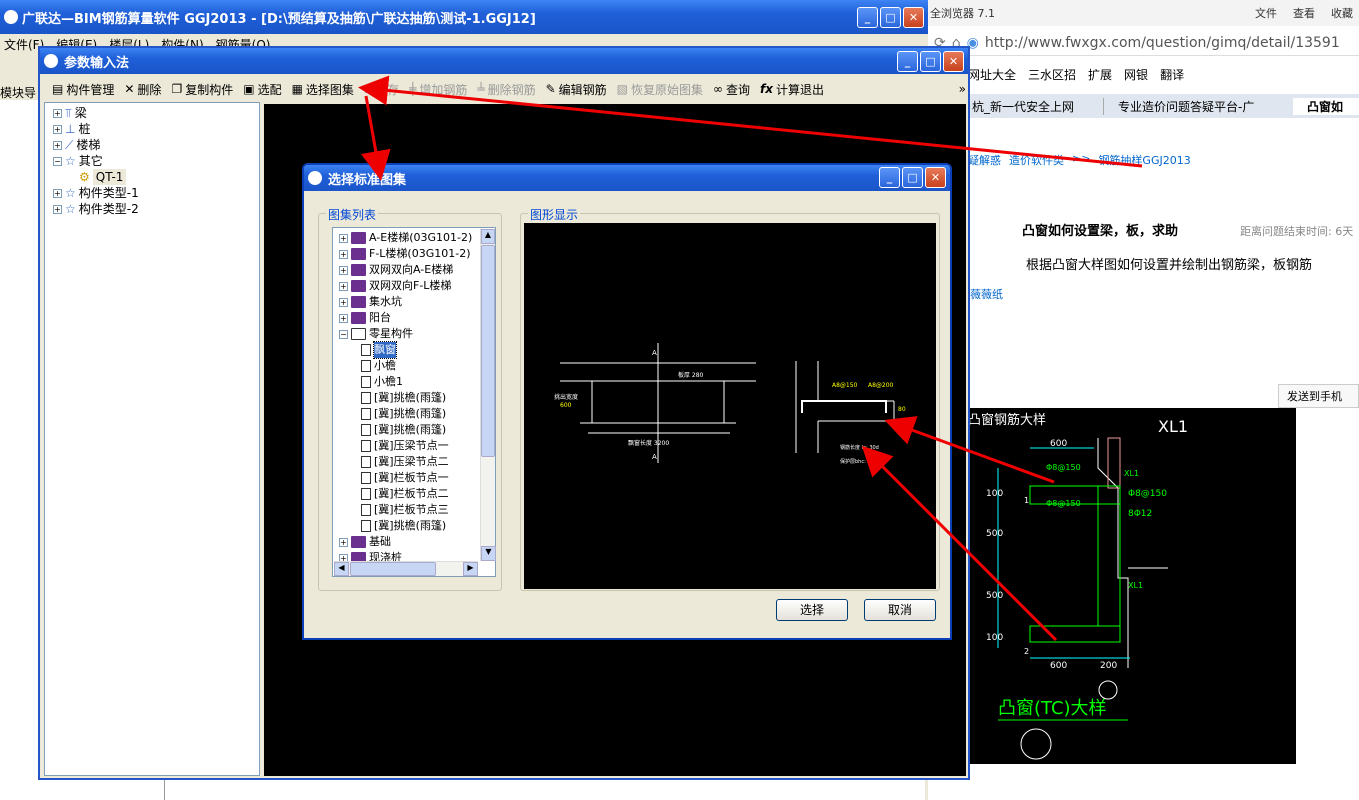 This screenshot has height=800, width=1359. Describe the element at coordinates (576, 89) in the screenshot. I see `edit-rebar-button: ✎ 编辑钢筋` at that location.